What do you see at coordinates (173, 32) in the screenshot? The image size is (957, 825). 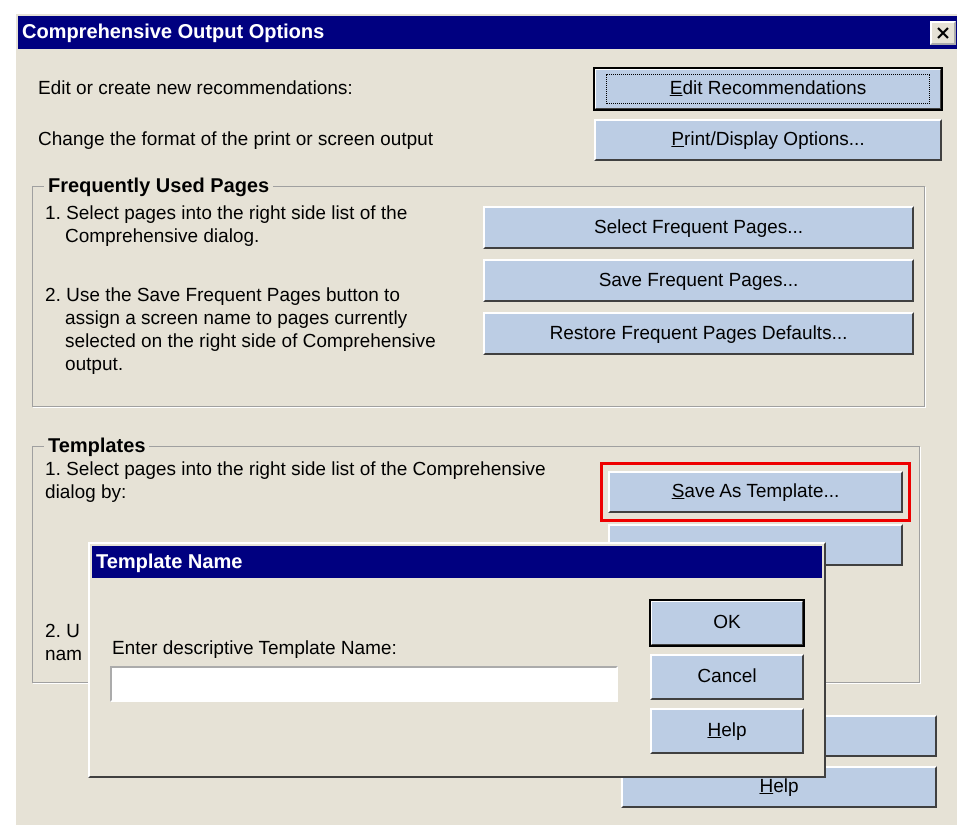 I see `window-title: Comprehensive Output Options` at bounding box center [173, 32].